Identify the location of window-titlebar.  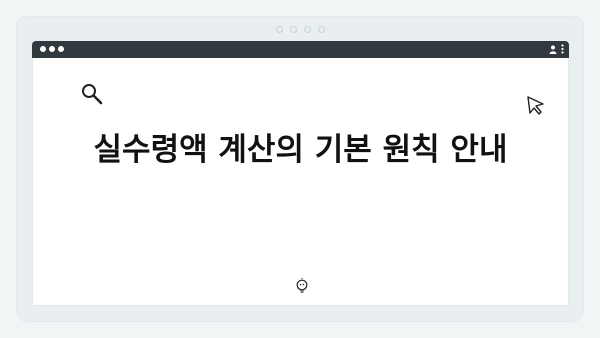
(300, 49).